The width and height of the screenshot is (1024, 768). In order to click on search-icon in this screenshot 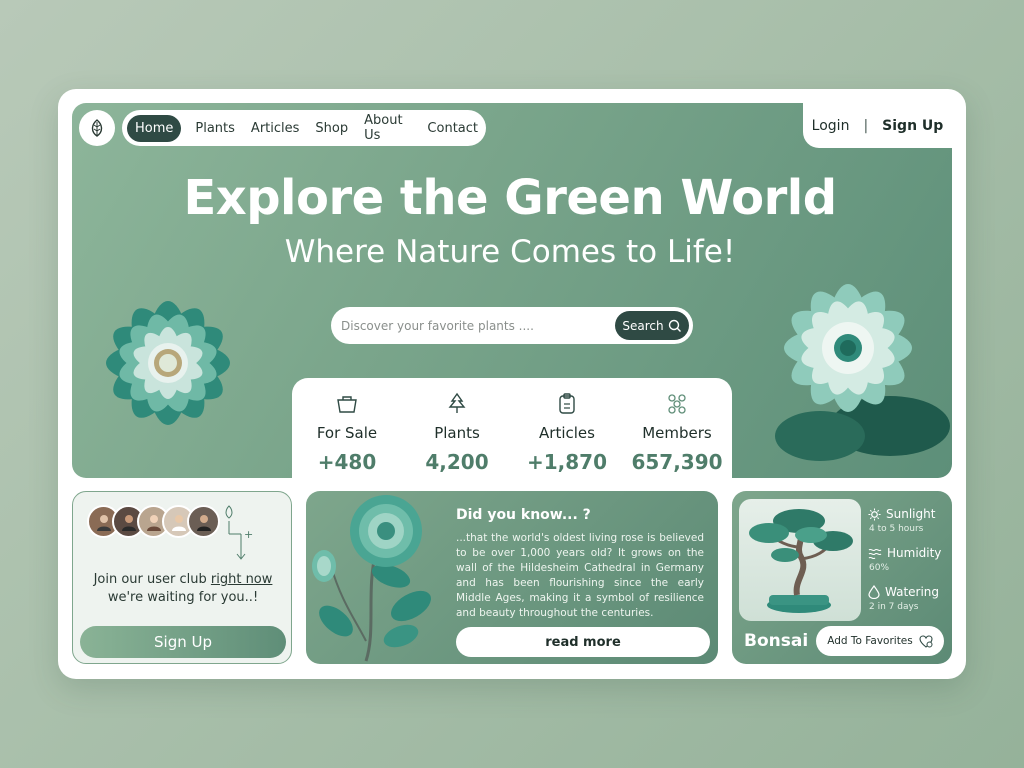, I will do `click(674, 325)`.